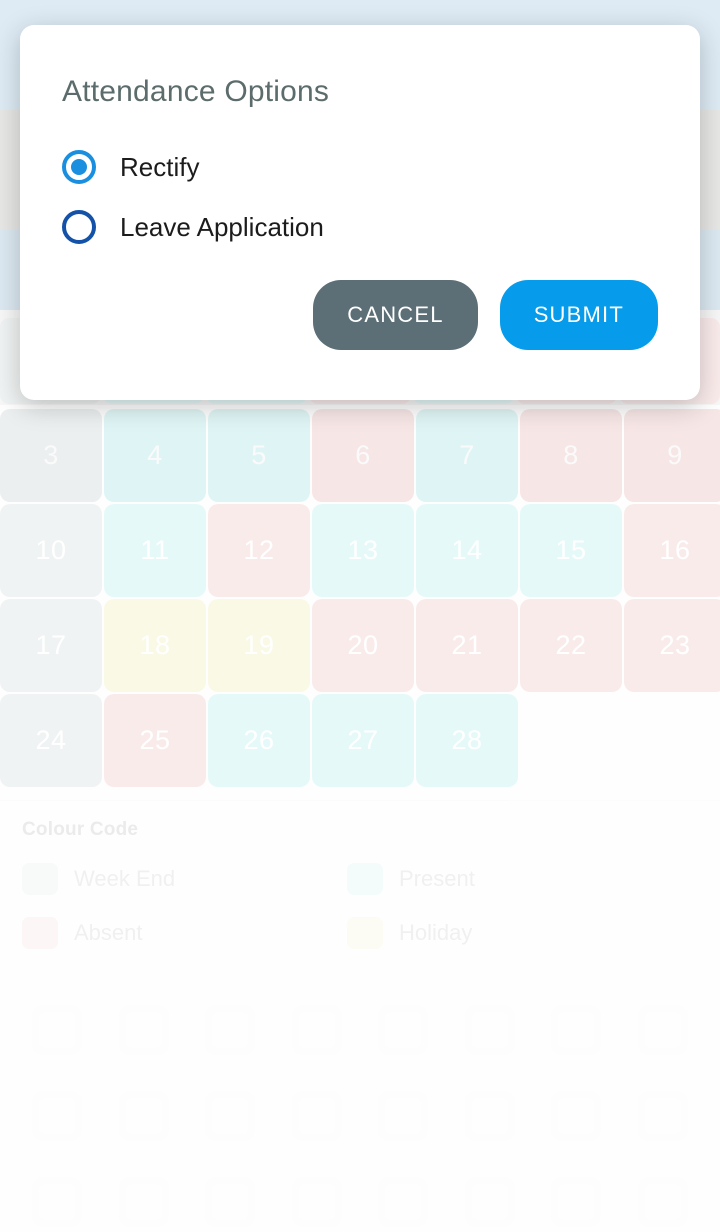 Image resolution: width=720 pixels, height=1232 pixels. Describe the element at coordinates (485, 315) in the screenshot. I see `dialog-action-row: CANCEL SUBMIT` at that location.